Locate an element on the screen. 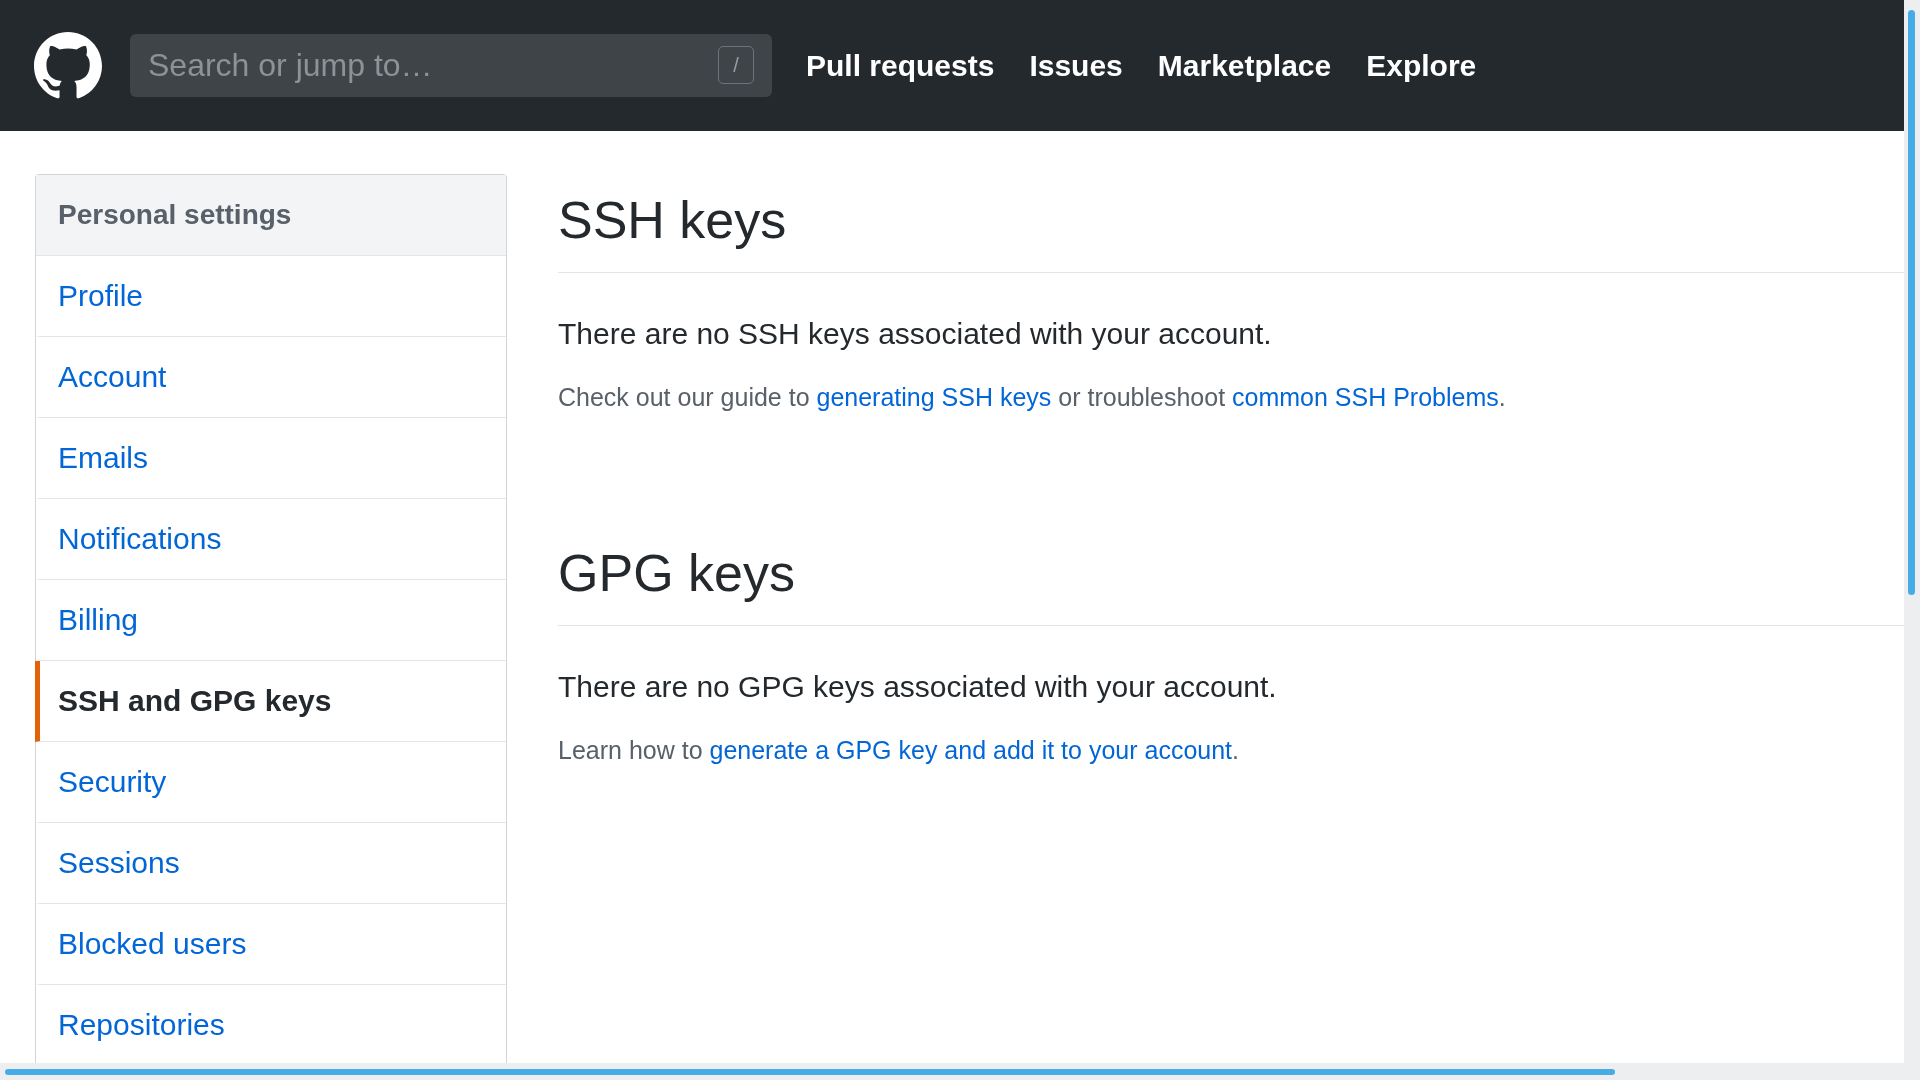 The height and width of the screenshot is (1080, 1920). sidebar-item: Emails is located at coordinates (270, 458).